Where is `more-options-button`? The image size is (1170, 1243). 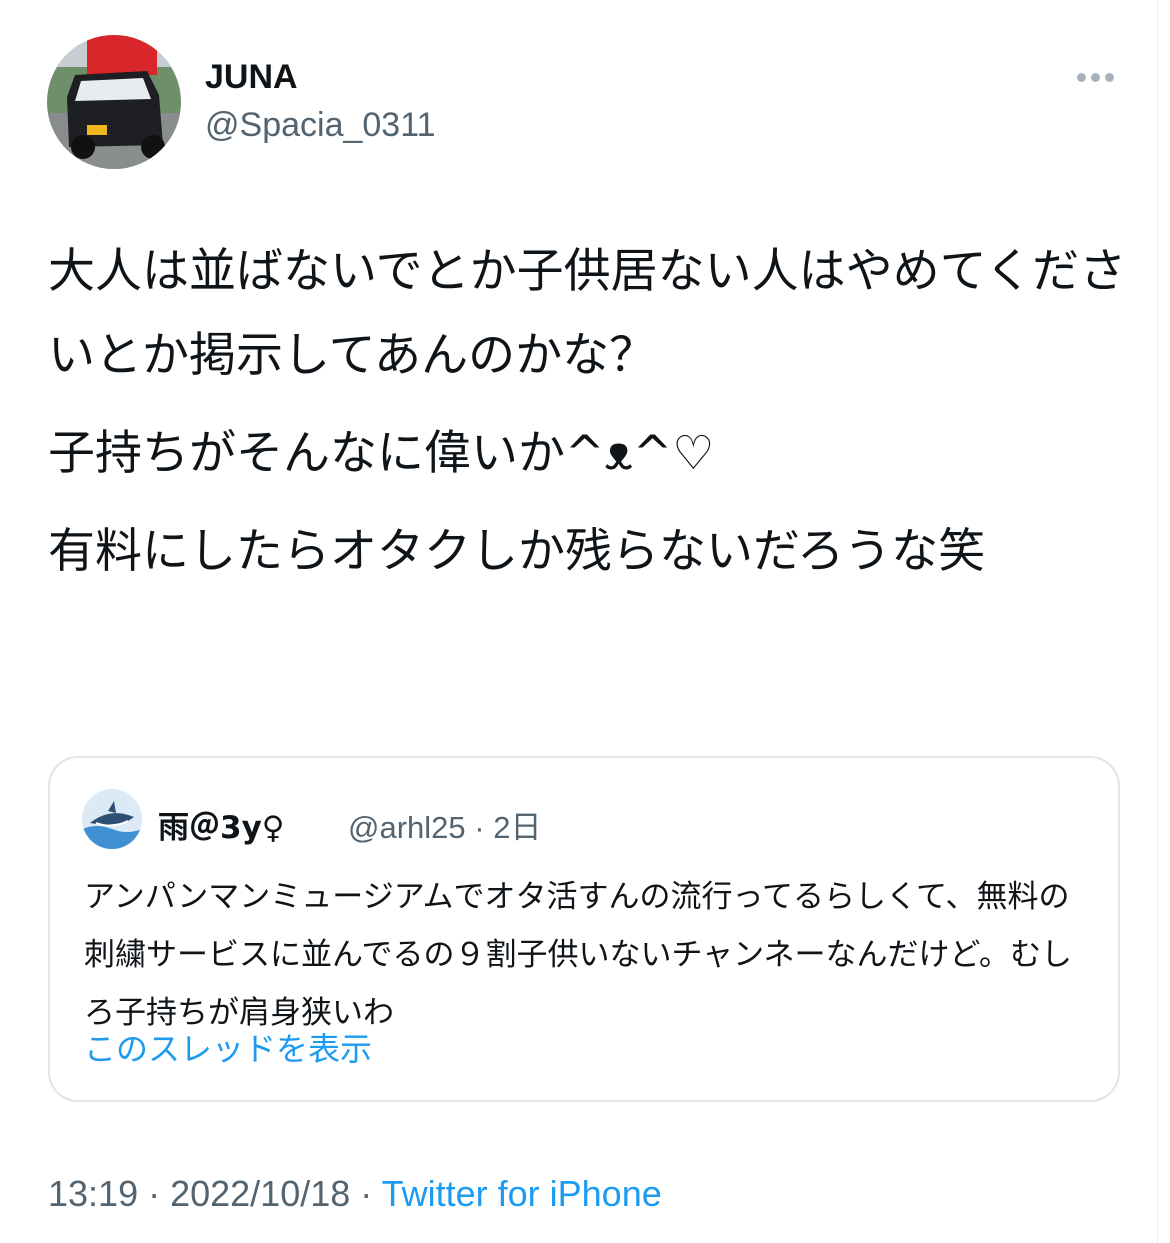 more-options-button is located at coordinates (1095, 77).